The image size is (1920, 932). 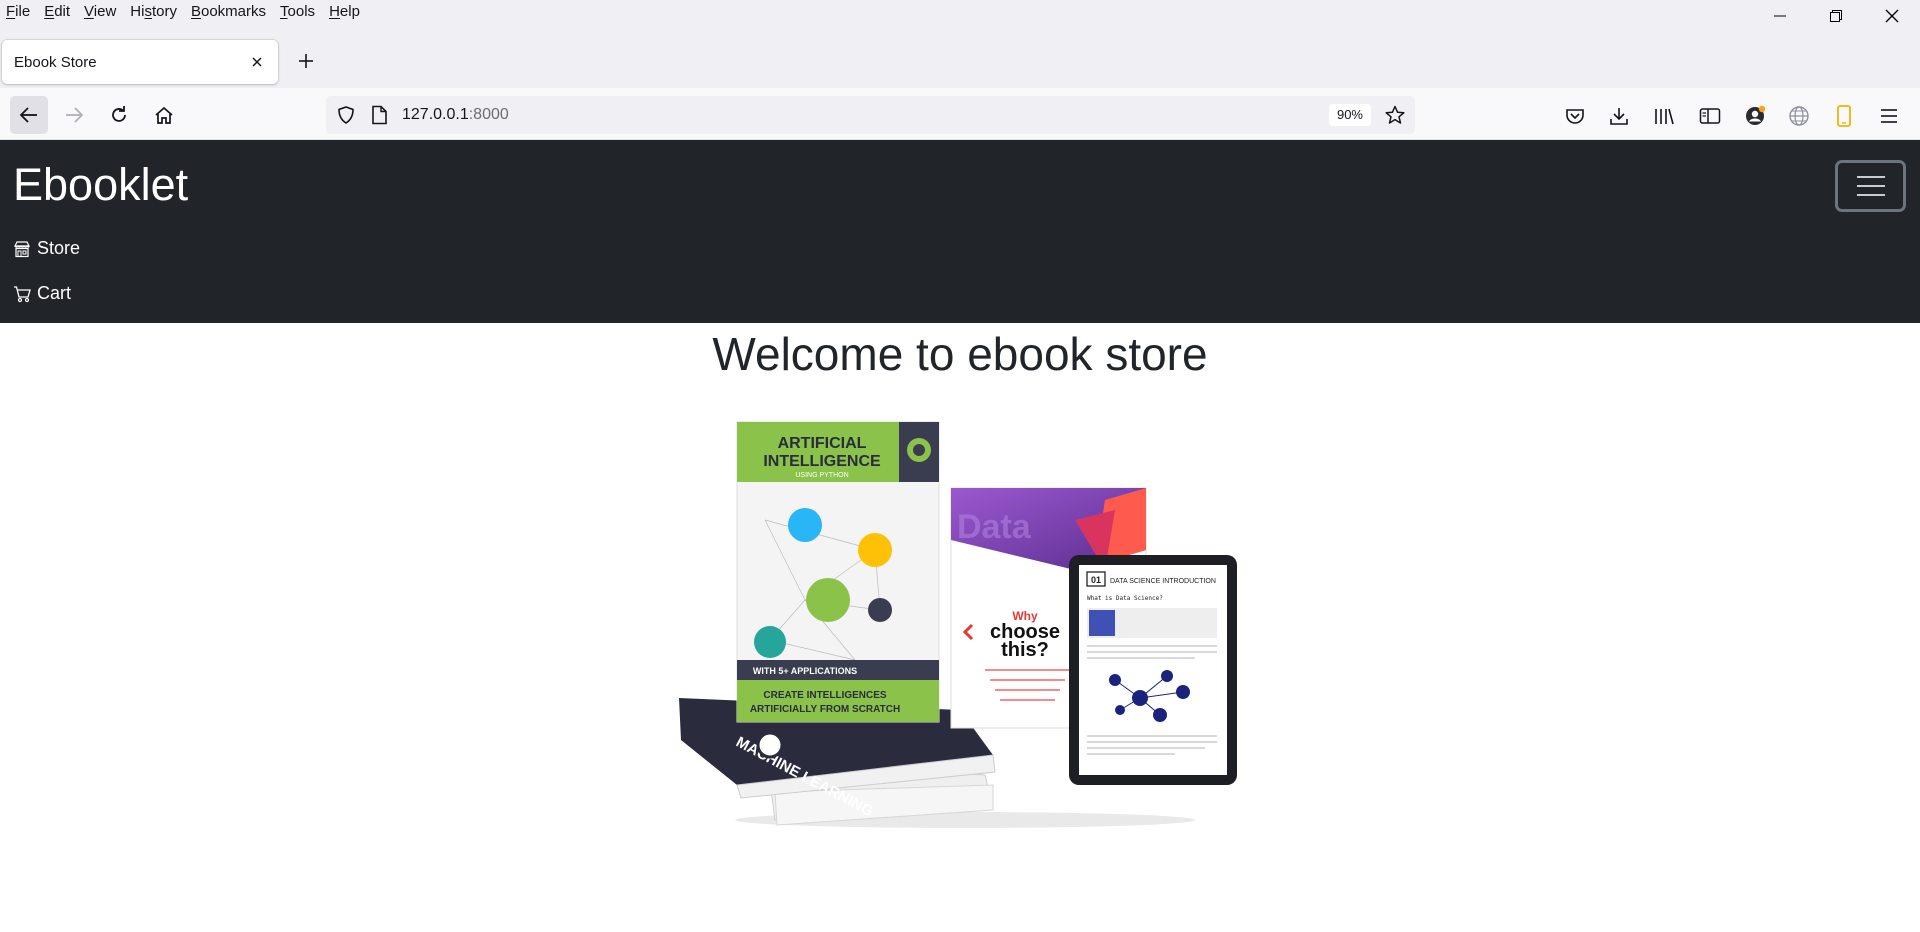 What do you see at coordinates (960, 56) in the screenshot?
I see `tab-strip-bg: Ebook Store` at bounding box center [960, 56].